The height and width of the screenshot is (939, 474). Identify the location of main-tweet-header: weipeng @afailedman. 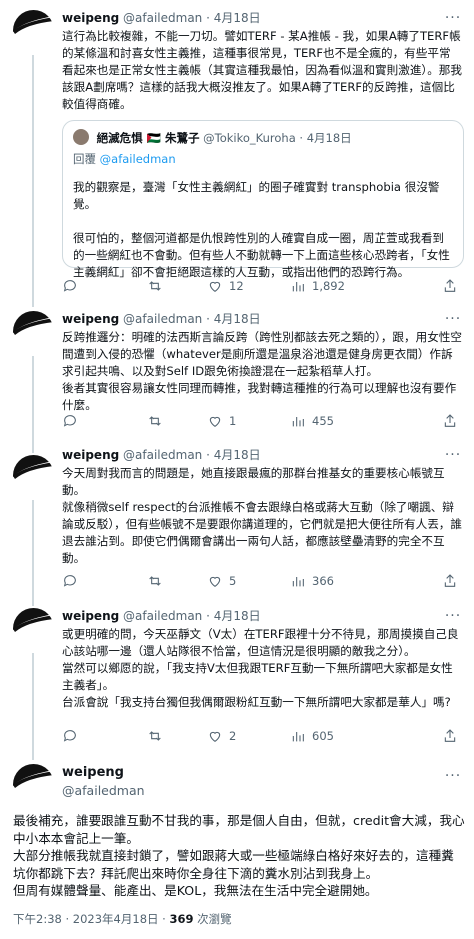
(103, 782).